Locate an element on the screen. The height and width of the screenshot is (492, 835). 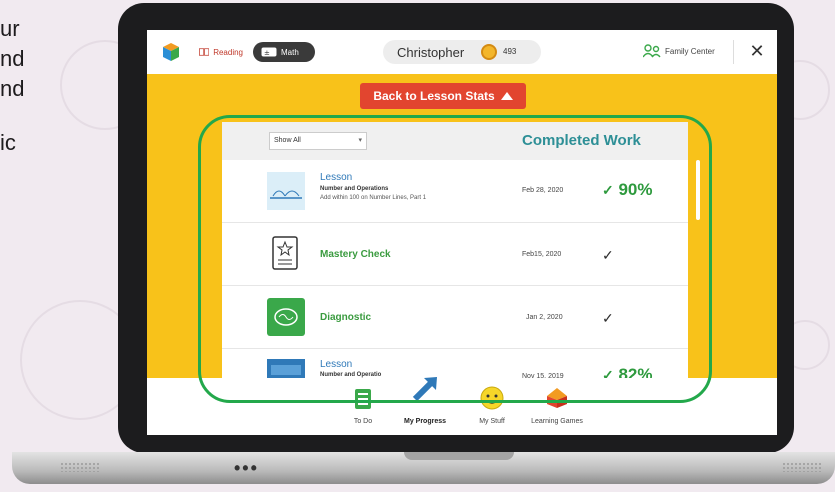
tab-reading: Reading is located at coordinates (221, 52).